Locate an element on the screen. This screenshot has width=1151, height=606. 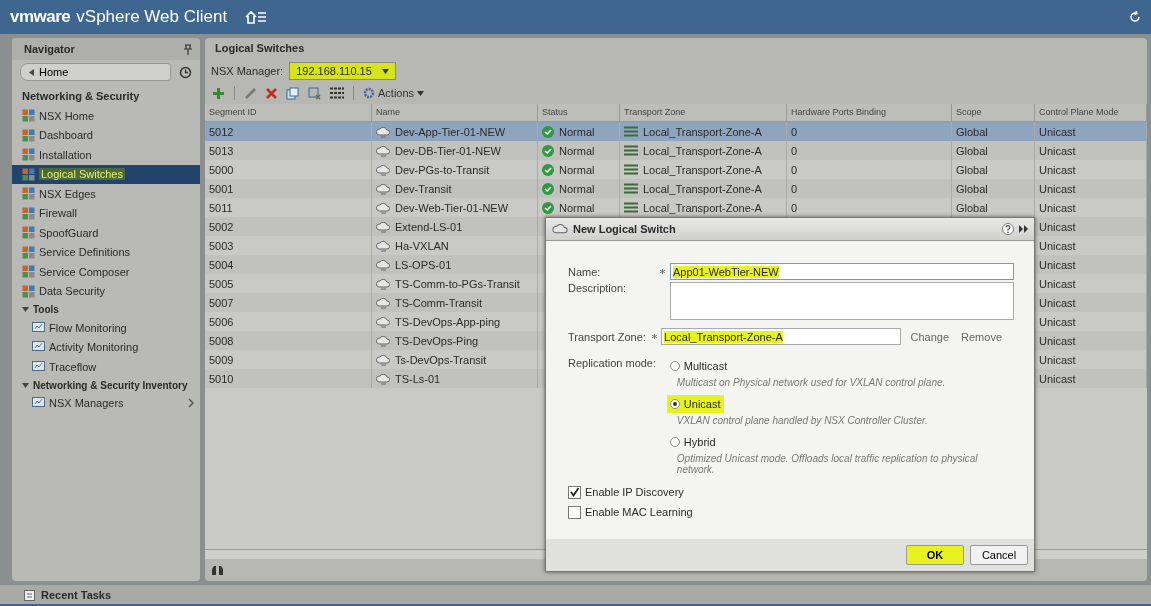
table-cell: 5007 is located at coordinates (221, 302).